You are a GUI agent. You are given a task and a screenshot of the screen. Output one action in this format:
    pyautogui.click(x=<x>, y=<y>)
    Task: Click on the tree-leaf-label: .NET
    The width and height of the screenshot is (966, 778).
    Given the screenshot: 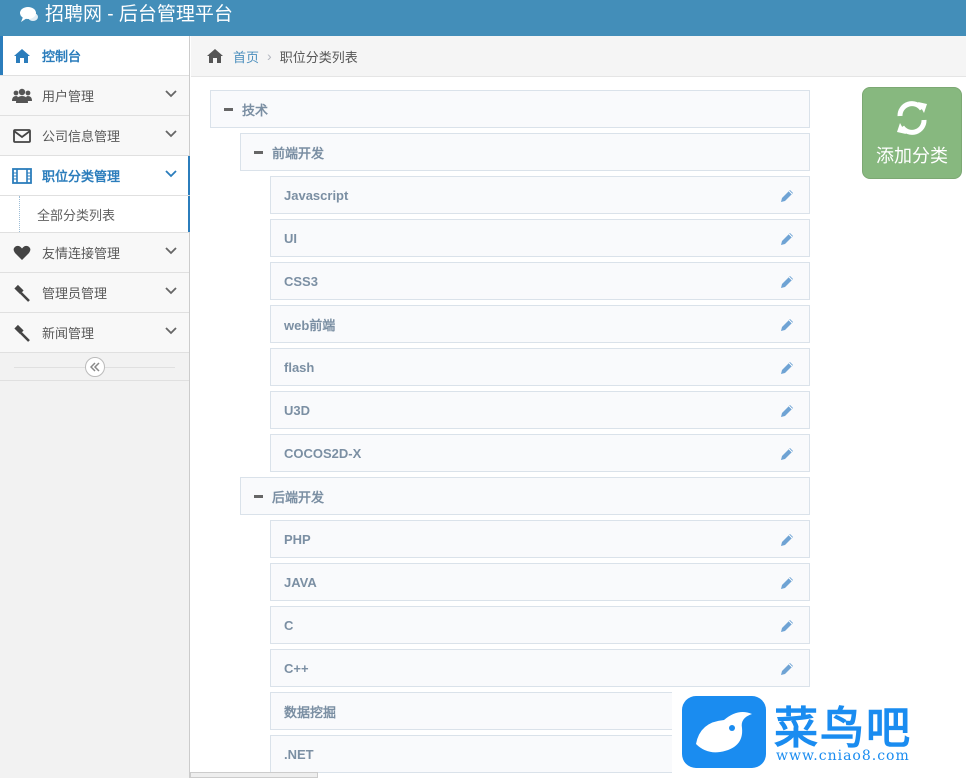 What is the action you would take?
    pyautogui.click(x=299, y=754)
    